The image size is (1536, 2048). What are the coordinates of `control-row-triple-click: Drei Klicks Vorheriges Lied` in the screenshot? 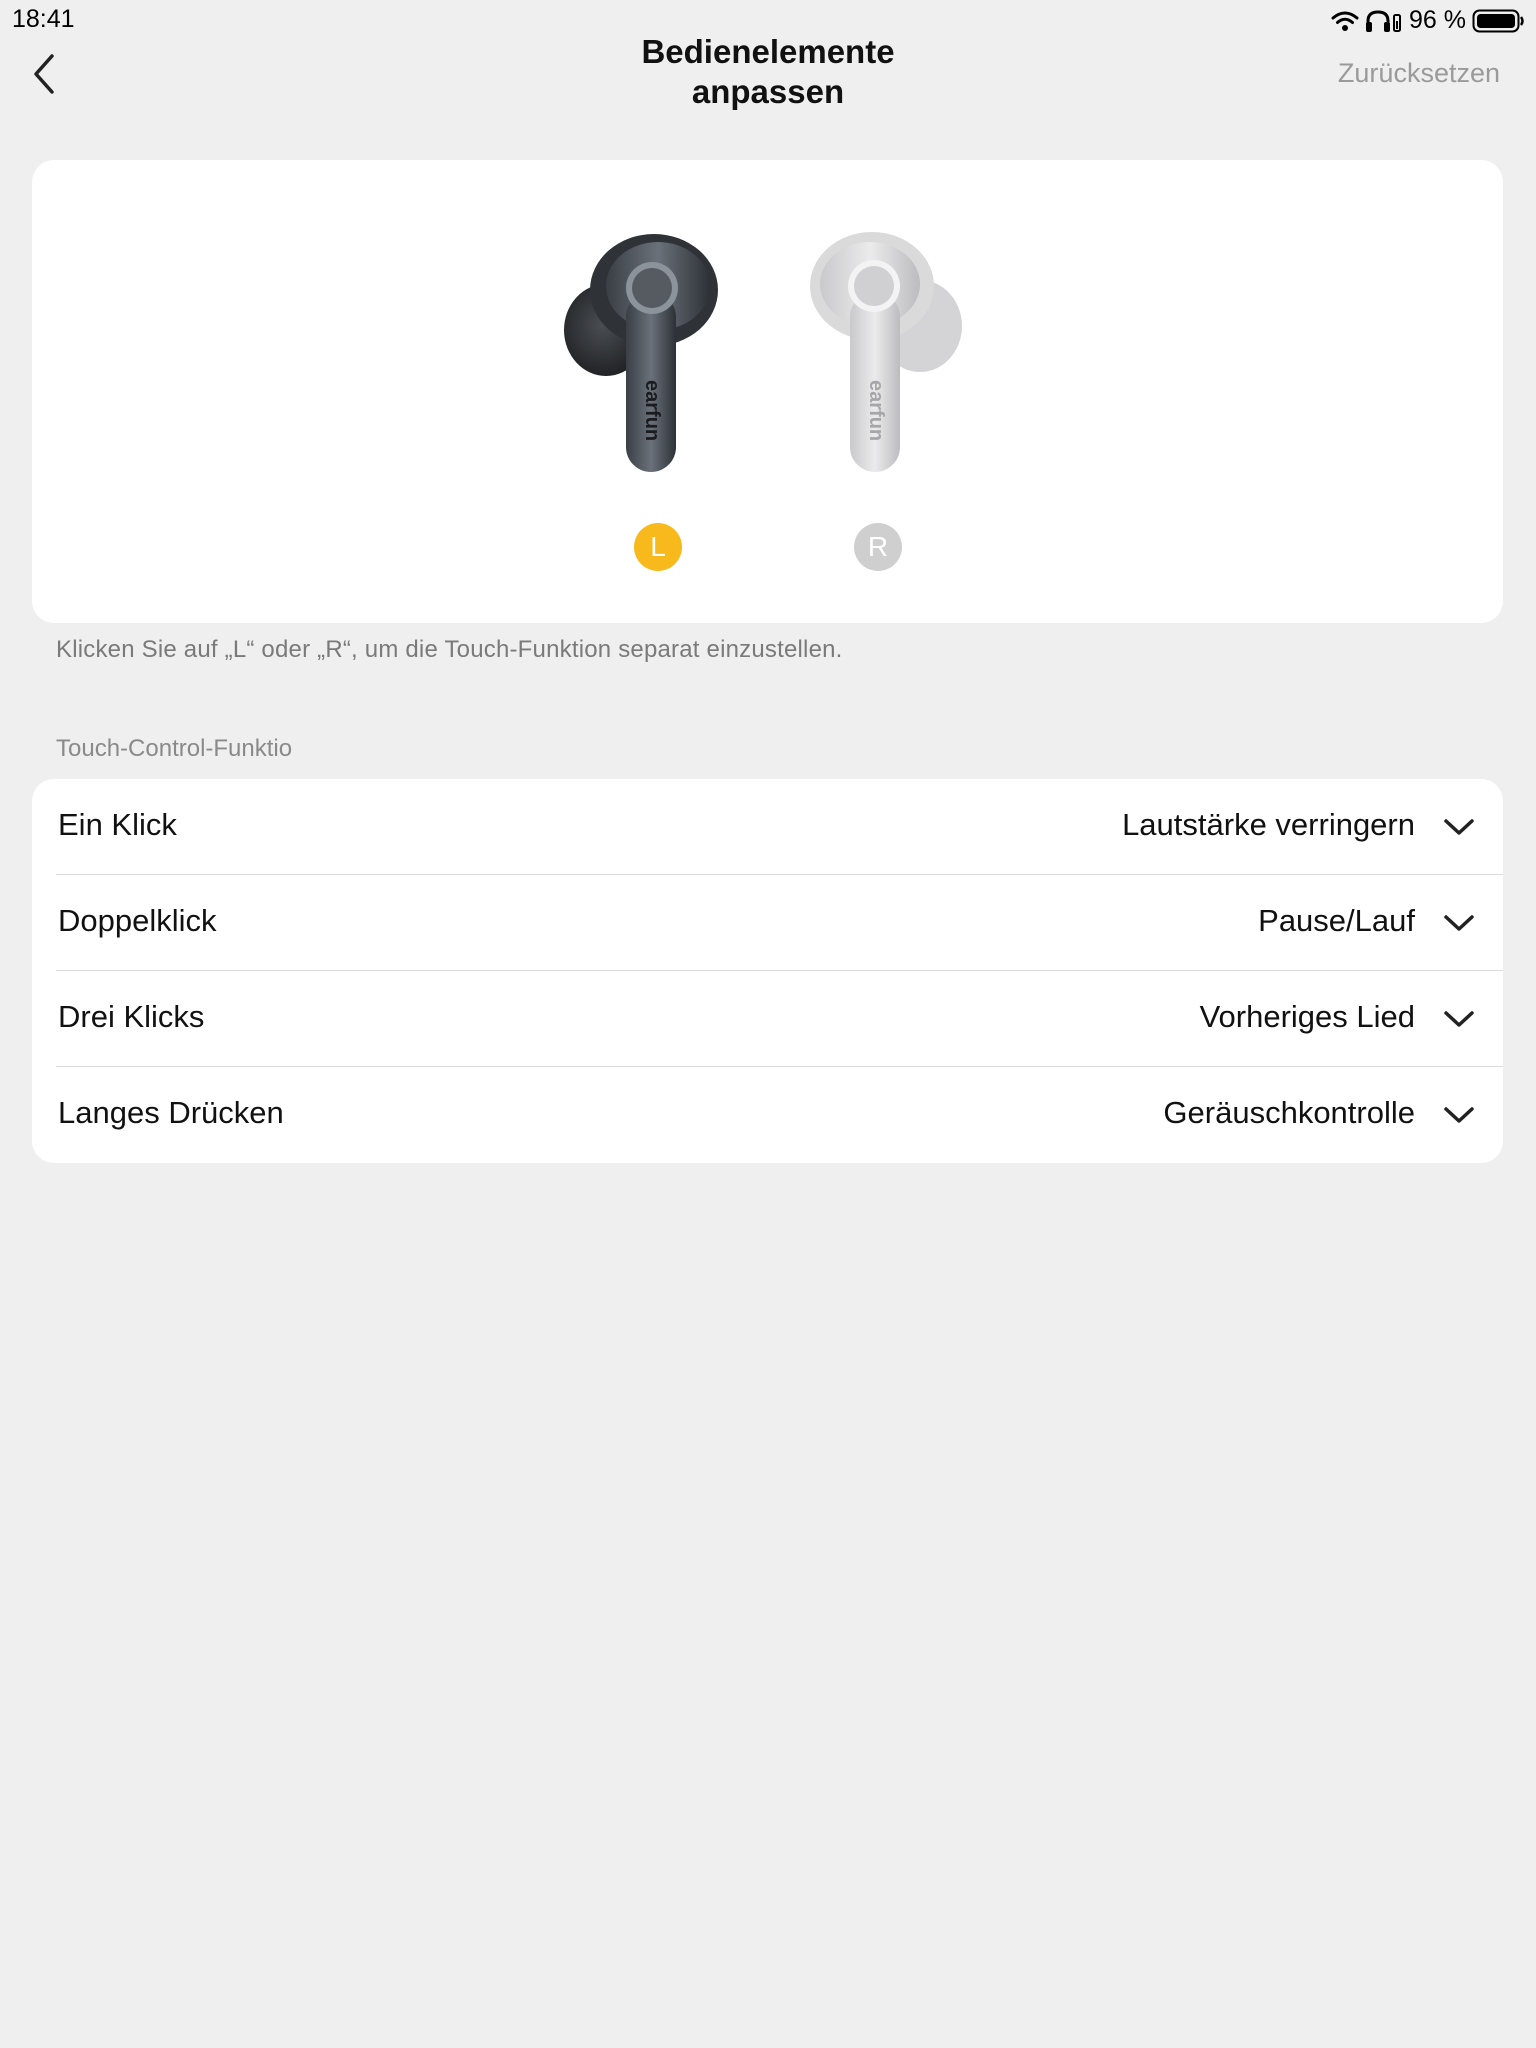 It's located at (767, 1019).